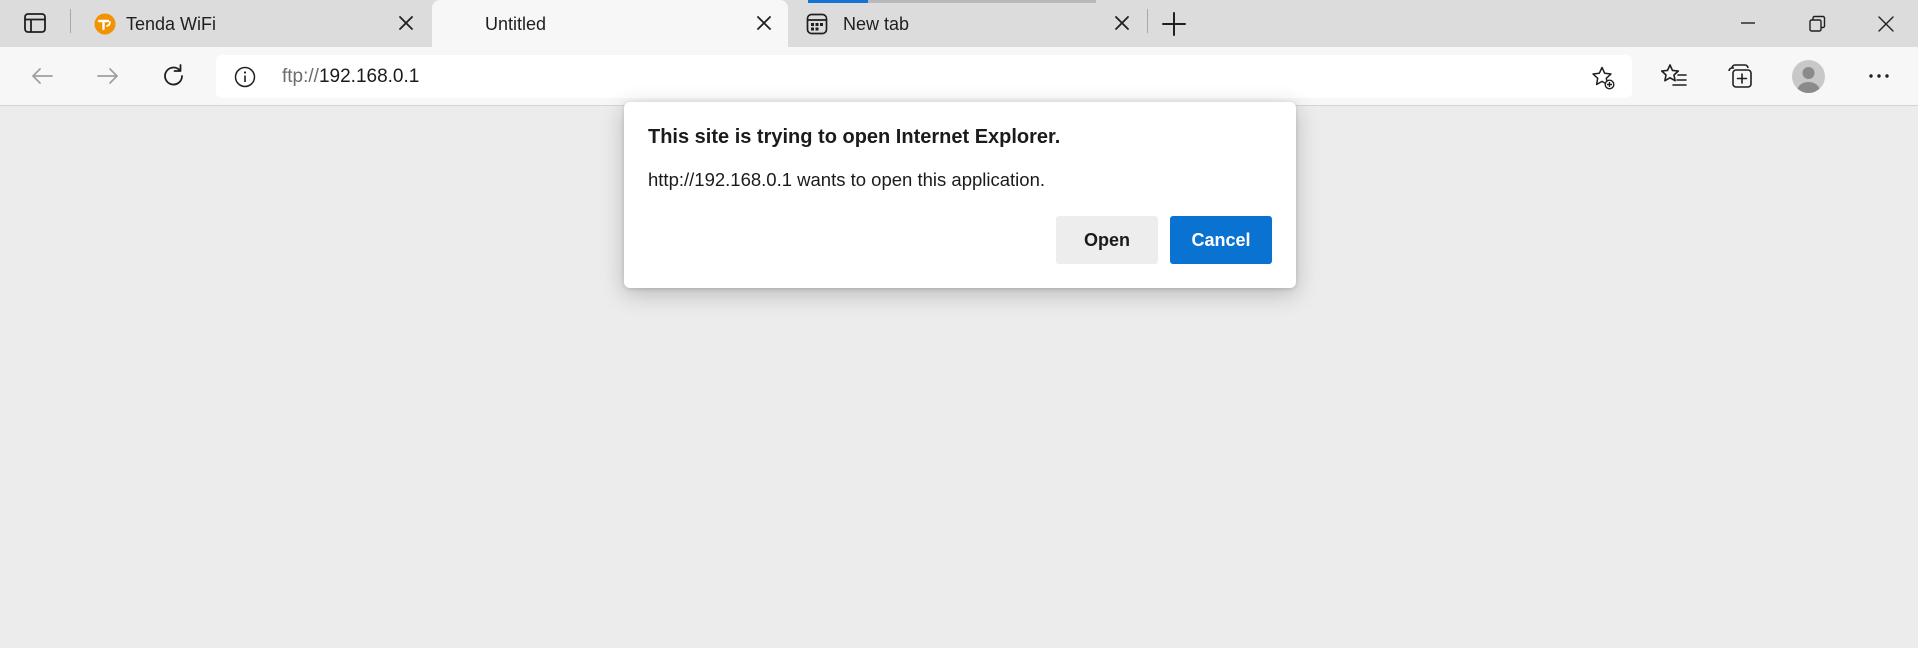  Describe the element at coordinates (1221, 240) in the screenshot. I see `cancel-button: Cancel` at that location.